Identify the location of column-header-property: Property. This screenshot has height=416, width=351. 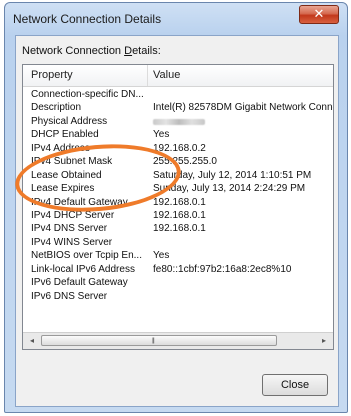
(52, 75).